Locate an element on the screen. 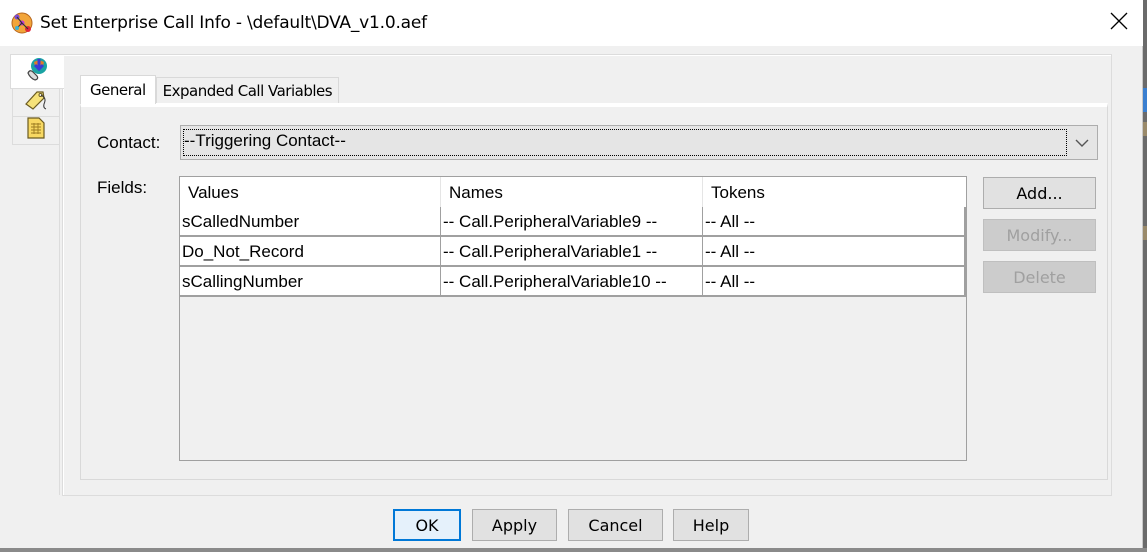 This screenshot has width=1147, height=552. call-contact-icon is located at coordinates (38, 71).